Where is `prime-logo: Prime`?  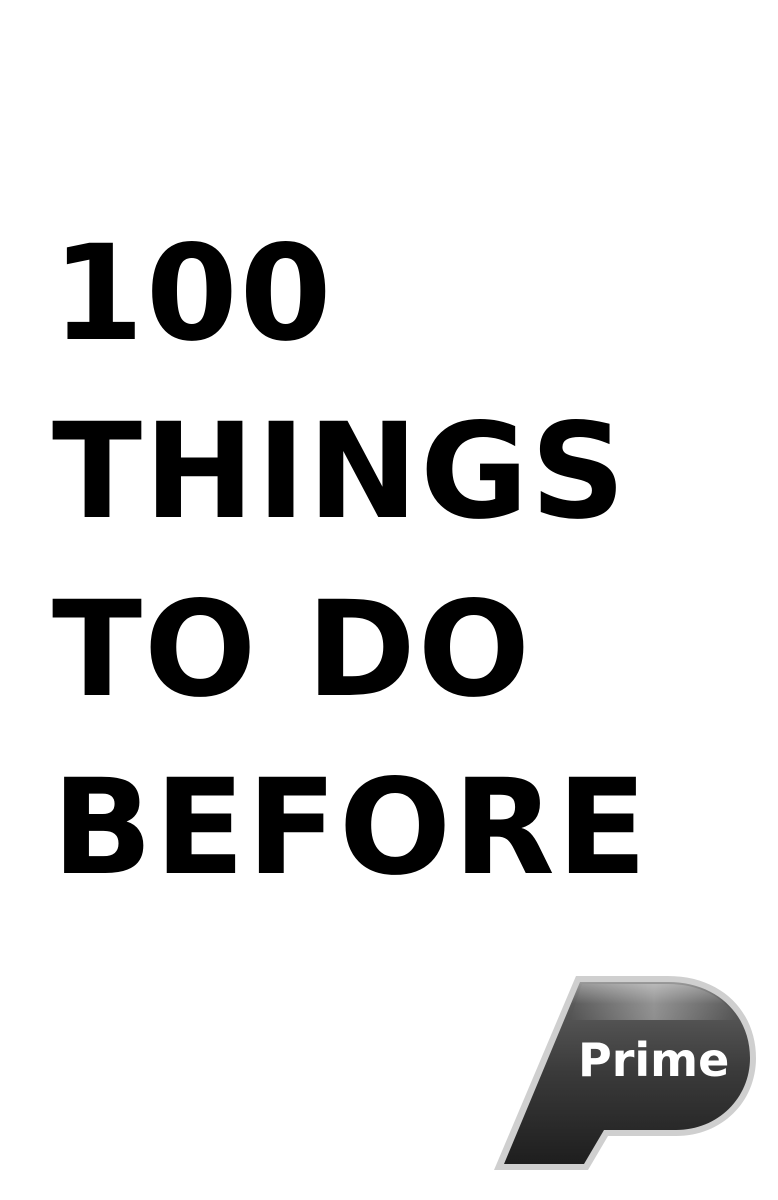
prime-logo: Prime is located at coordinates (625, 1075).